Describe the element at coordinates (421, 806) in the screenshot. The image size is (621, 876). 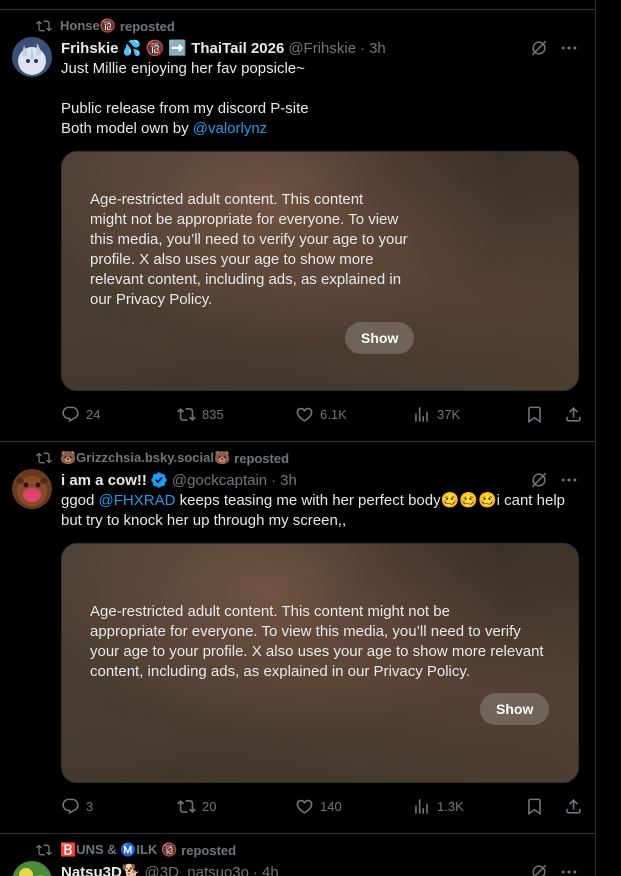
I see `analytics-icon` at that location.